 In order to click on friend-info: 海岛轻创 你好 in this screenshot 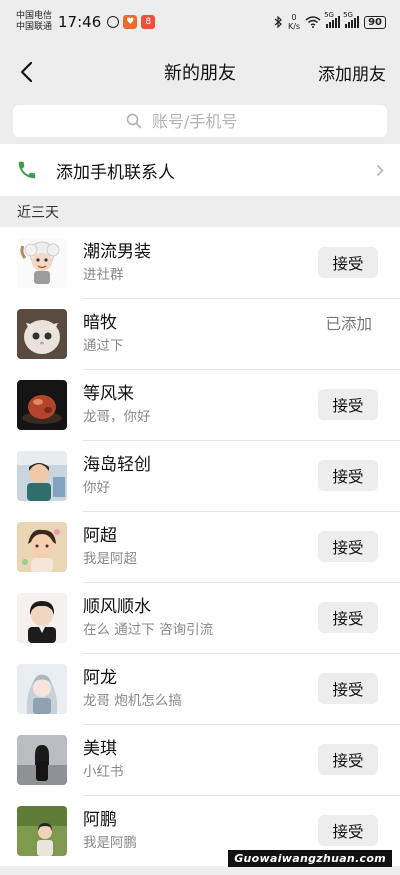, I will do `click(117, 476)`.